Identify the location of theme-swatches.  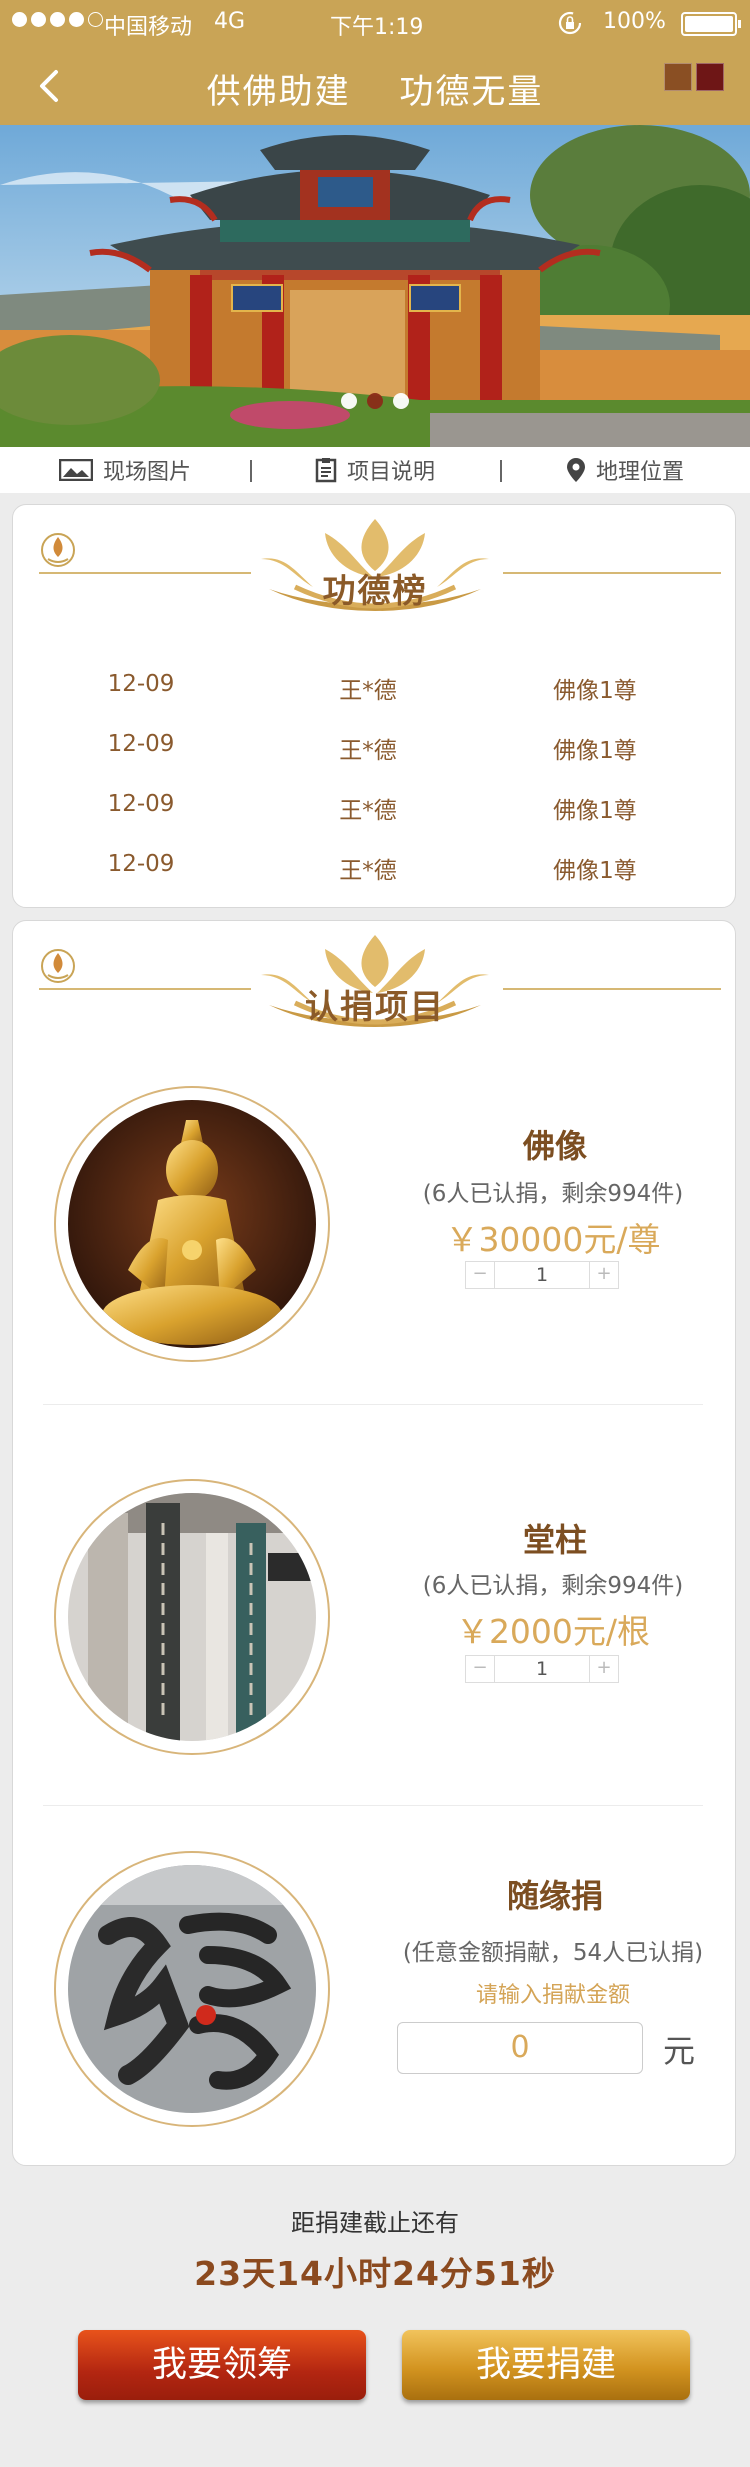
(694, 77).